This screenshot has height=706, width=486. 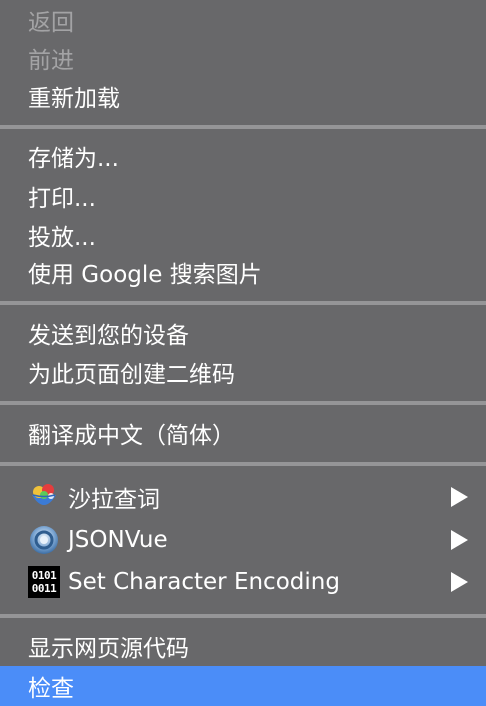 What do you see at coordinates (131, 436) in the screenshot?
I see `menu-item-translate-label: 翻译成中文（简体）` at bounding box center [131, 436].